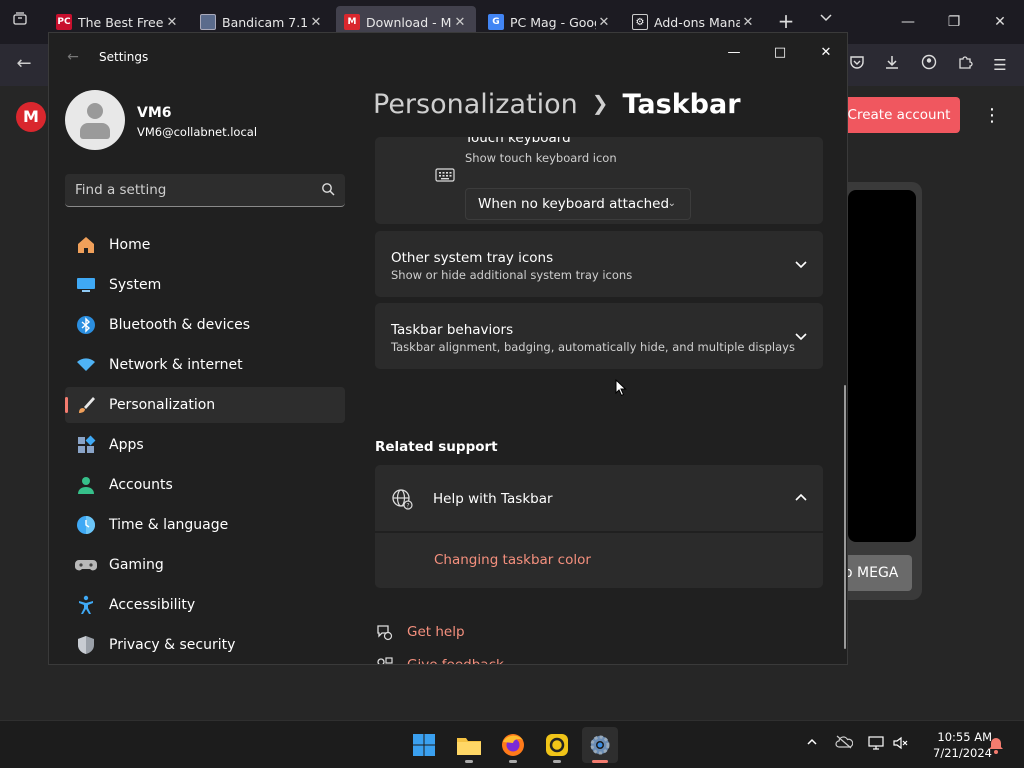 This screenshot has width=1024, height=768. I want to click on clock-time: 10:55 AM, so click(964, 737).